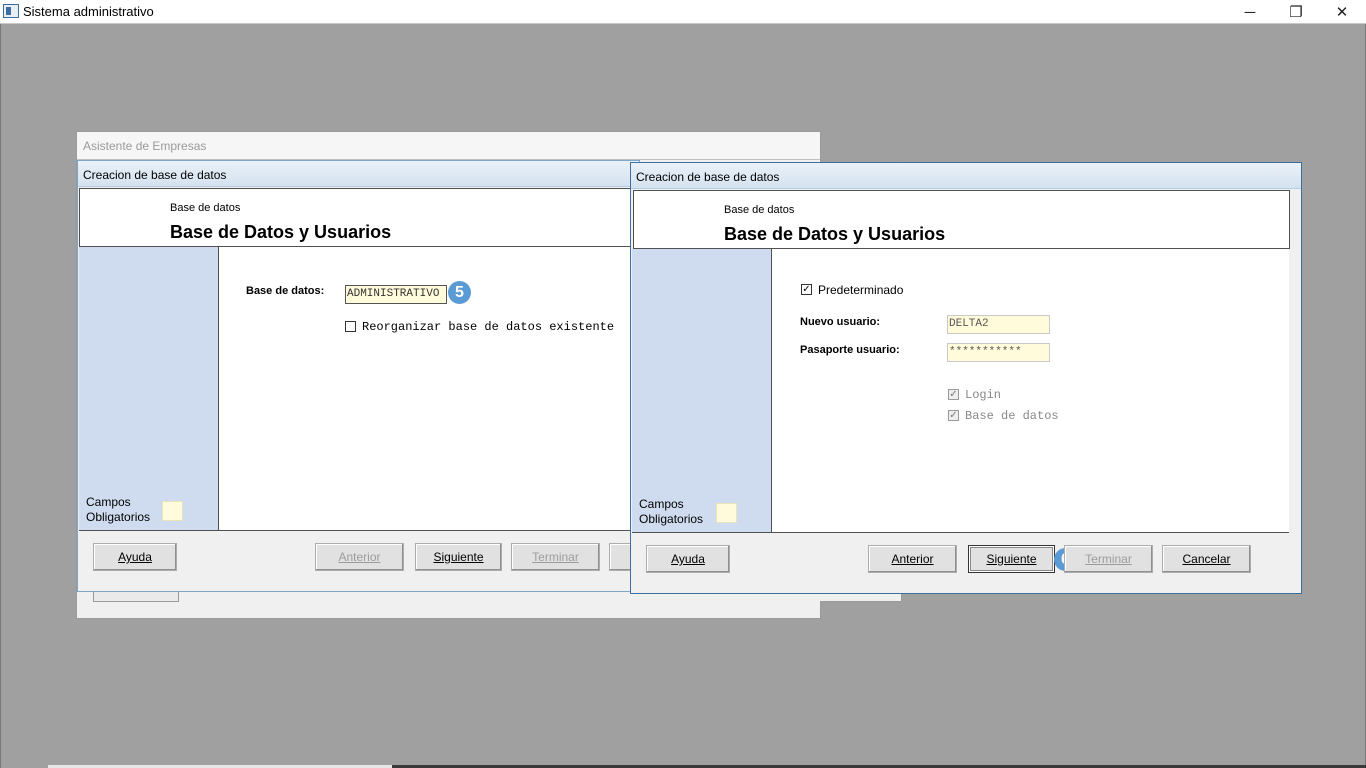 This screenshot has width=1366, height=768. Describe the element at coordinates (145, 146) in the screenshot. I see `wizard-title: Asistente de Empresas` at that location.